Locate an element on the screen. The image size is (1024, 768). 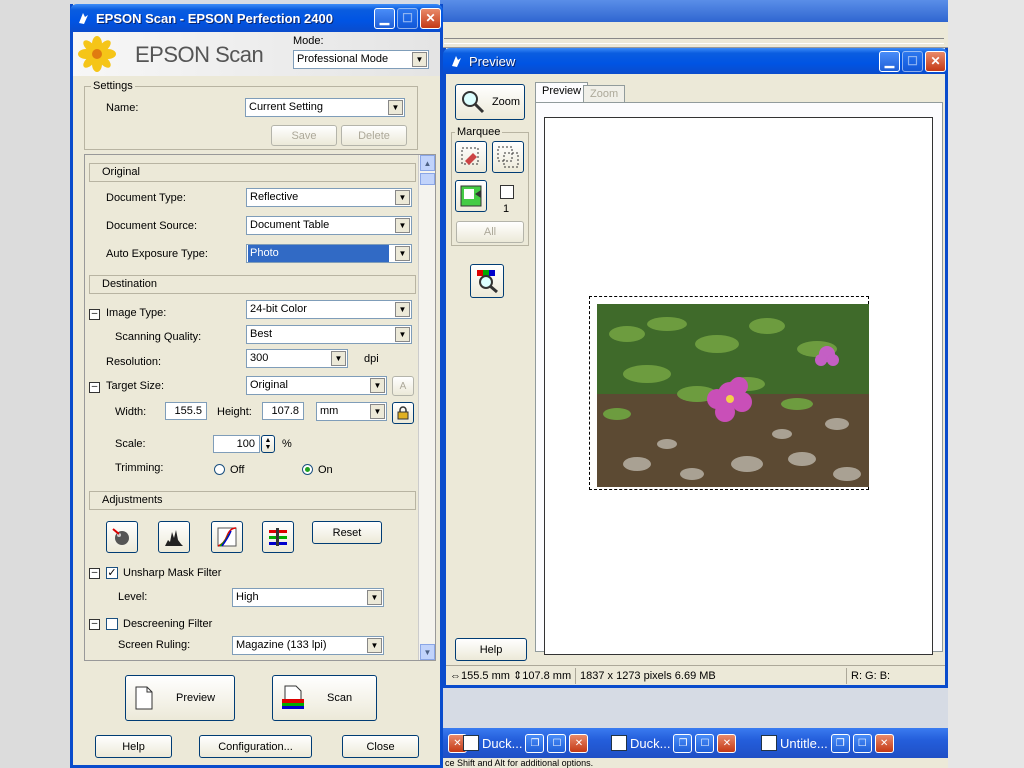
original-section-head: Original is located at coordinates (252, 172).